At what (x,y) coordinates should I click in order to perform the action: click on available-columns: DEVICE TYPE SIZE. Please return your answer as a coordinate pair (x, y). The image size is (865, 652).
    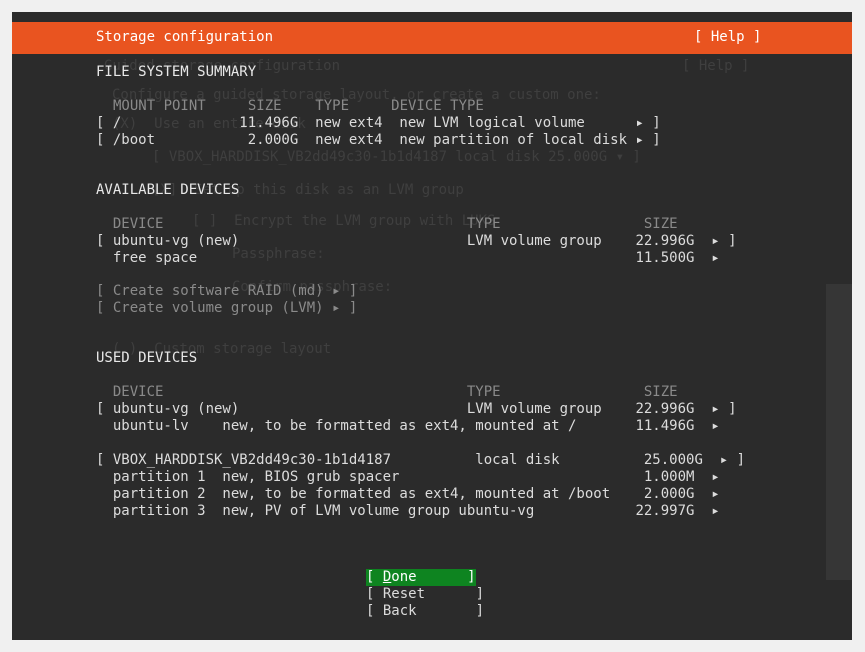
    Looking at the image, I should click on (387, 224).